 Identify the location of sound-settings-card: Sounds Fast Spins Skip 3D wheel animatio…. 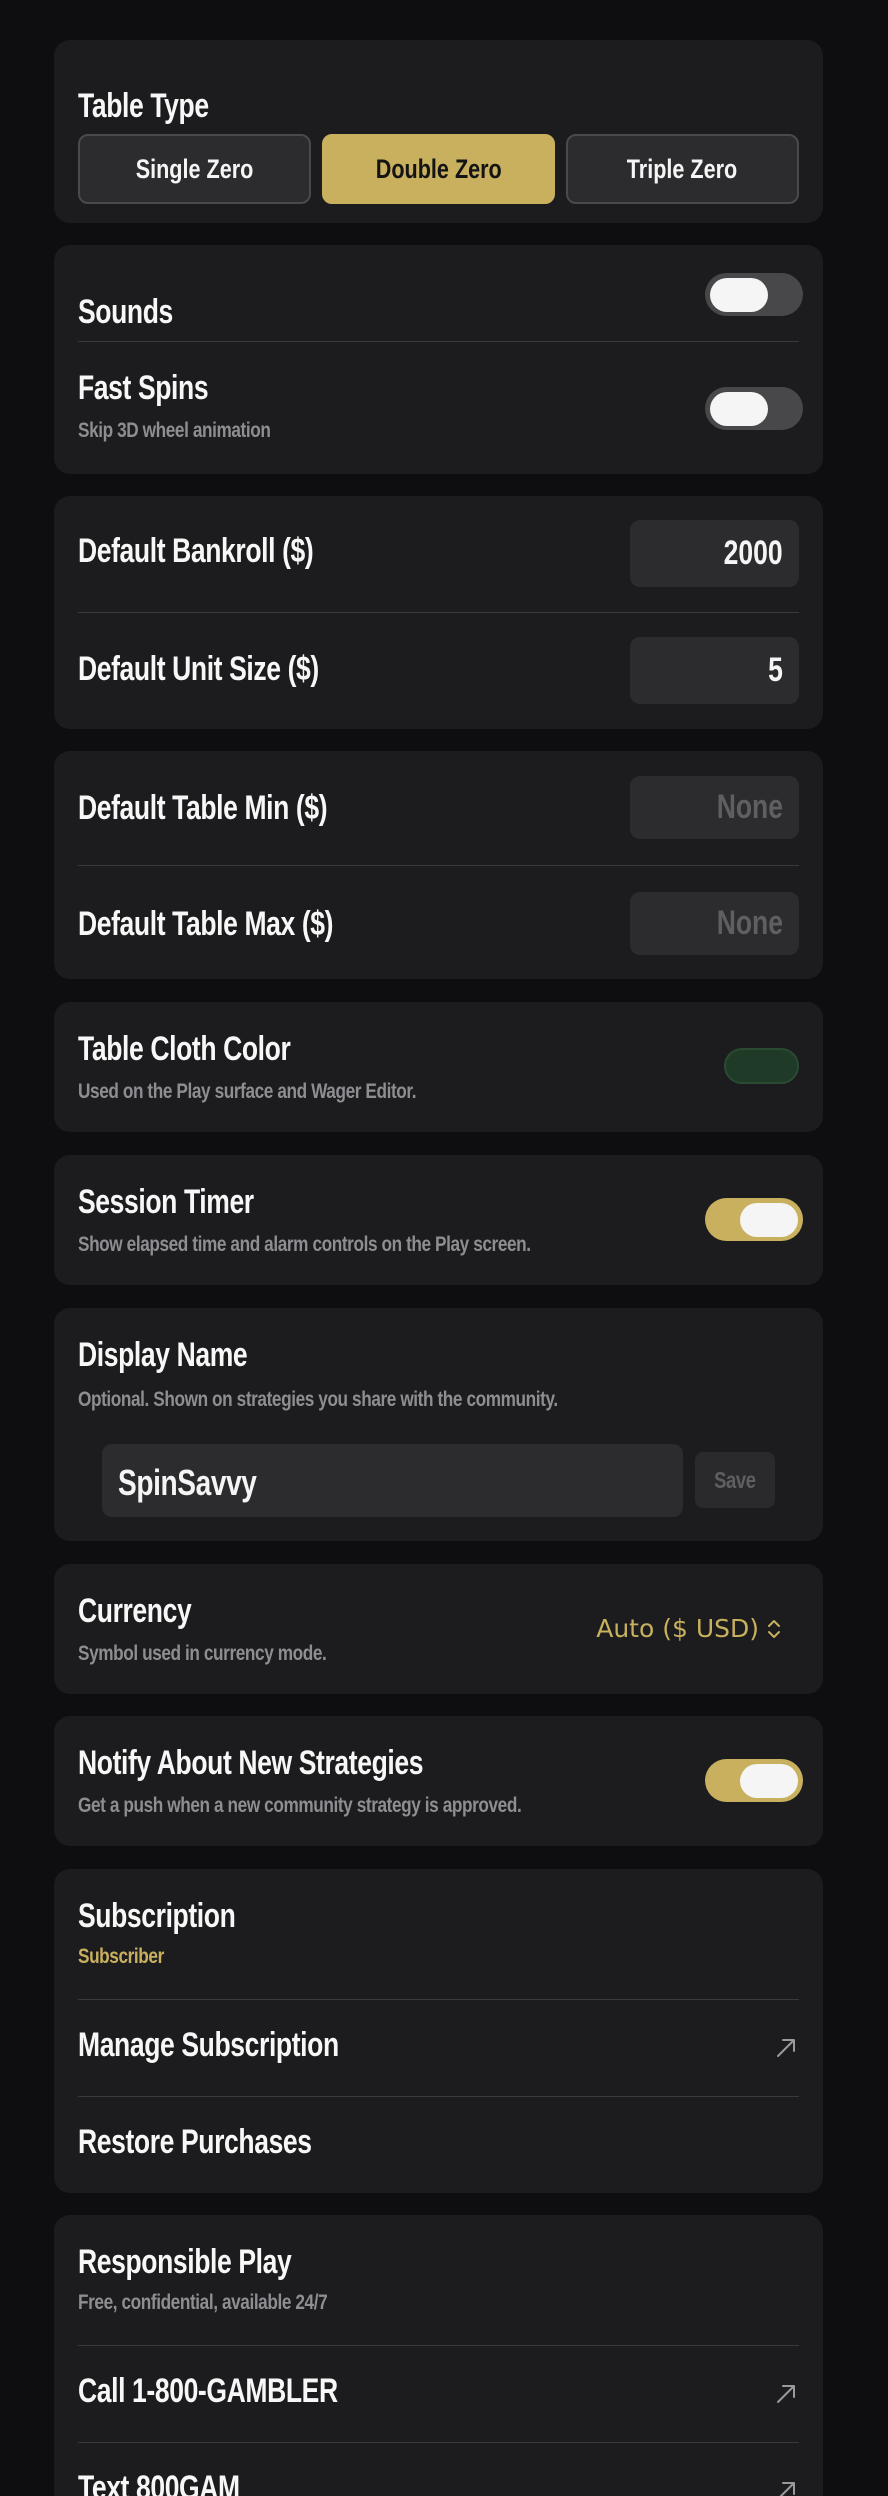
(438, 359).